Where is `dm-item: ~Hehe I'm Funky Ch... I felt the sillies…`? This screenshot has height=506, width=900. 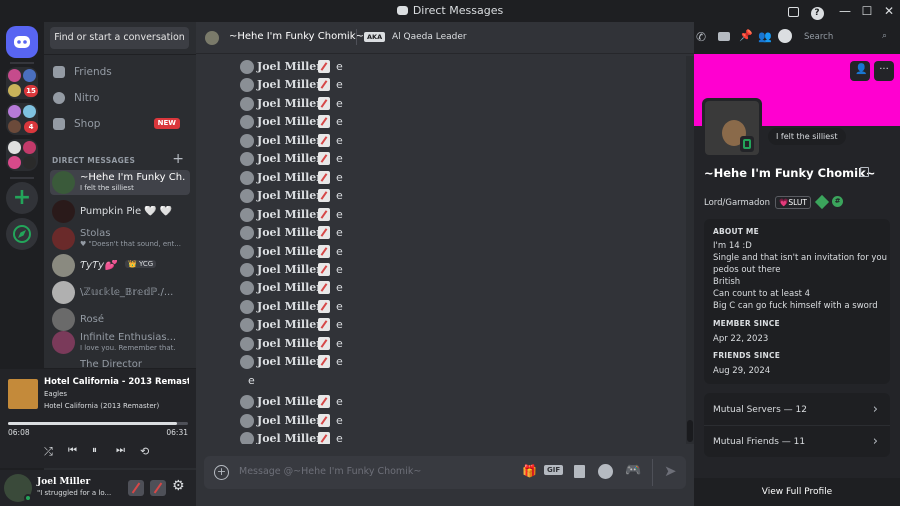 dm-item: ~Hehe I'm Funky Ch... I felt the sillies… is located at coordinates (120, 182).